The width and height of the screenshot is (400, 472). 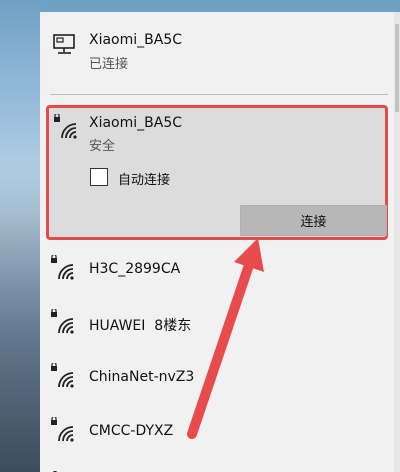 I want to click on network-name: CMCC-DYXZ, so click(x=131, y=431).